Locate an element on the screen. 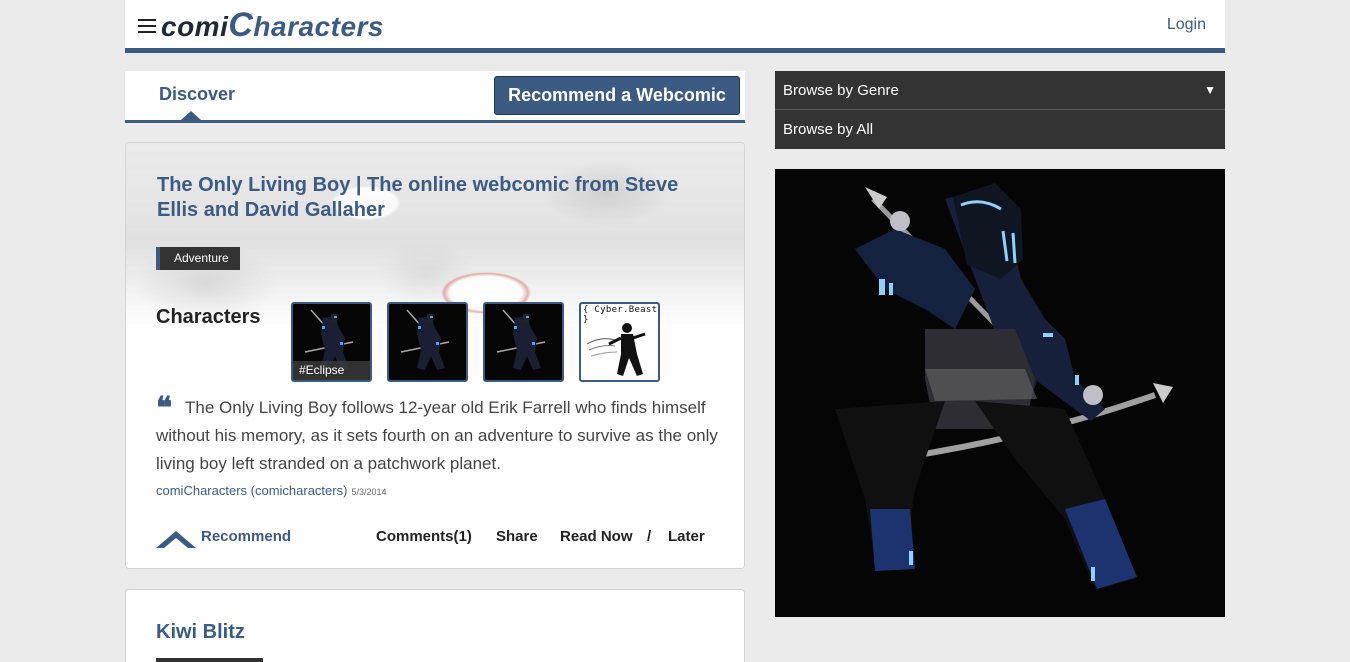  tab-discover: Discover is located at coordinates (197, 94).